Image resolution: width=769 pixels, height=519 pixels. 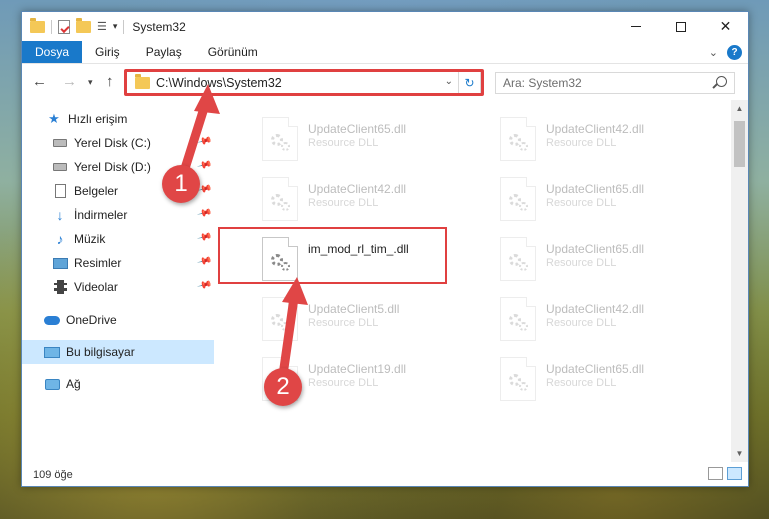 I want to click on tab-home: Giriş, so click(x=107, y=52).